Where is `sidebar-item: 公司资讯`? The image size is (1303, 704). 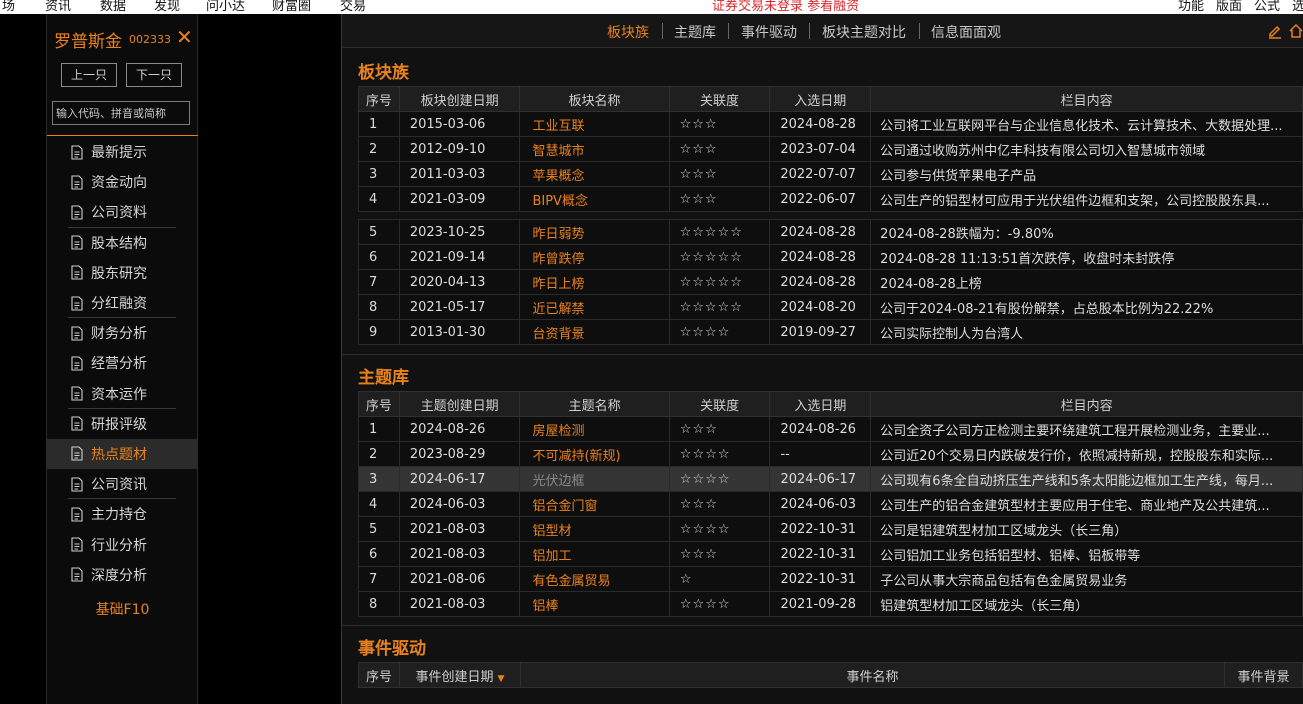 sidebar-item: 公司资讯 is located at coordinates (122, 484).